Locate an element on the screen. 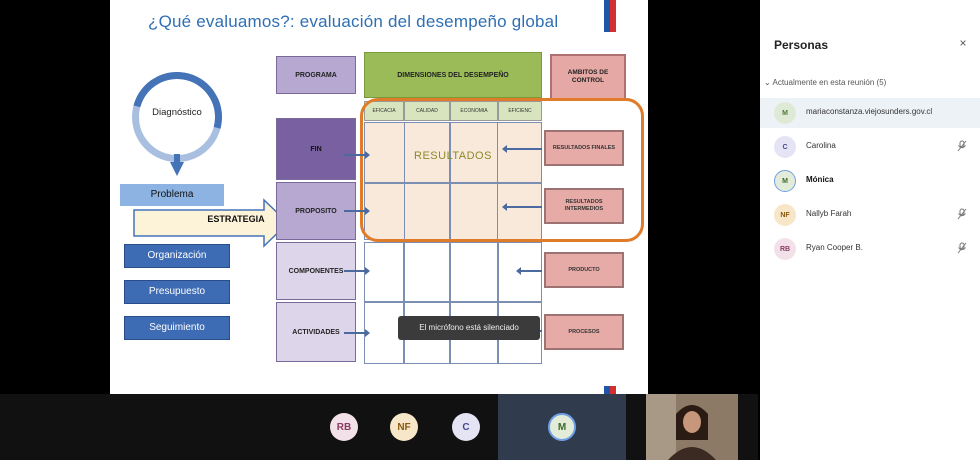 The width and height of the screenshot is (980, 460). avatar-m: M is located at coordinates (562, 427).